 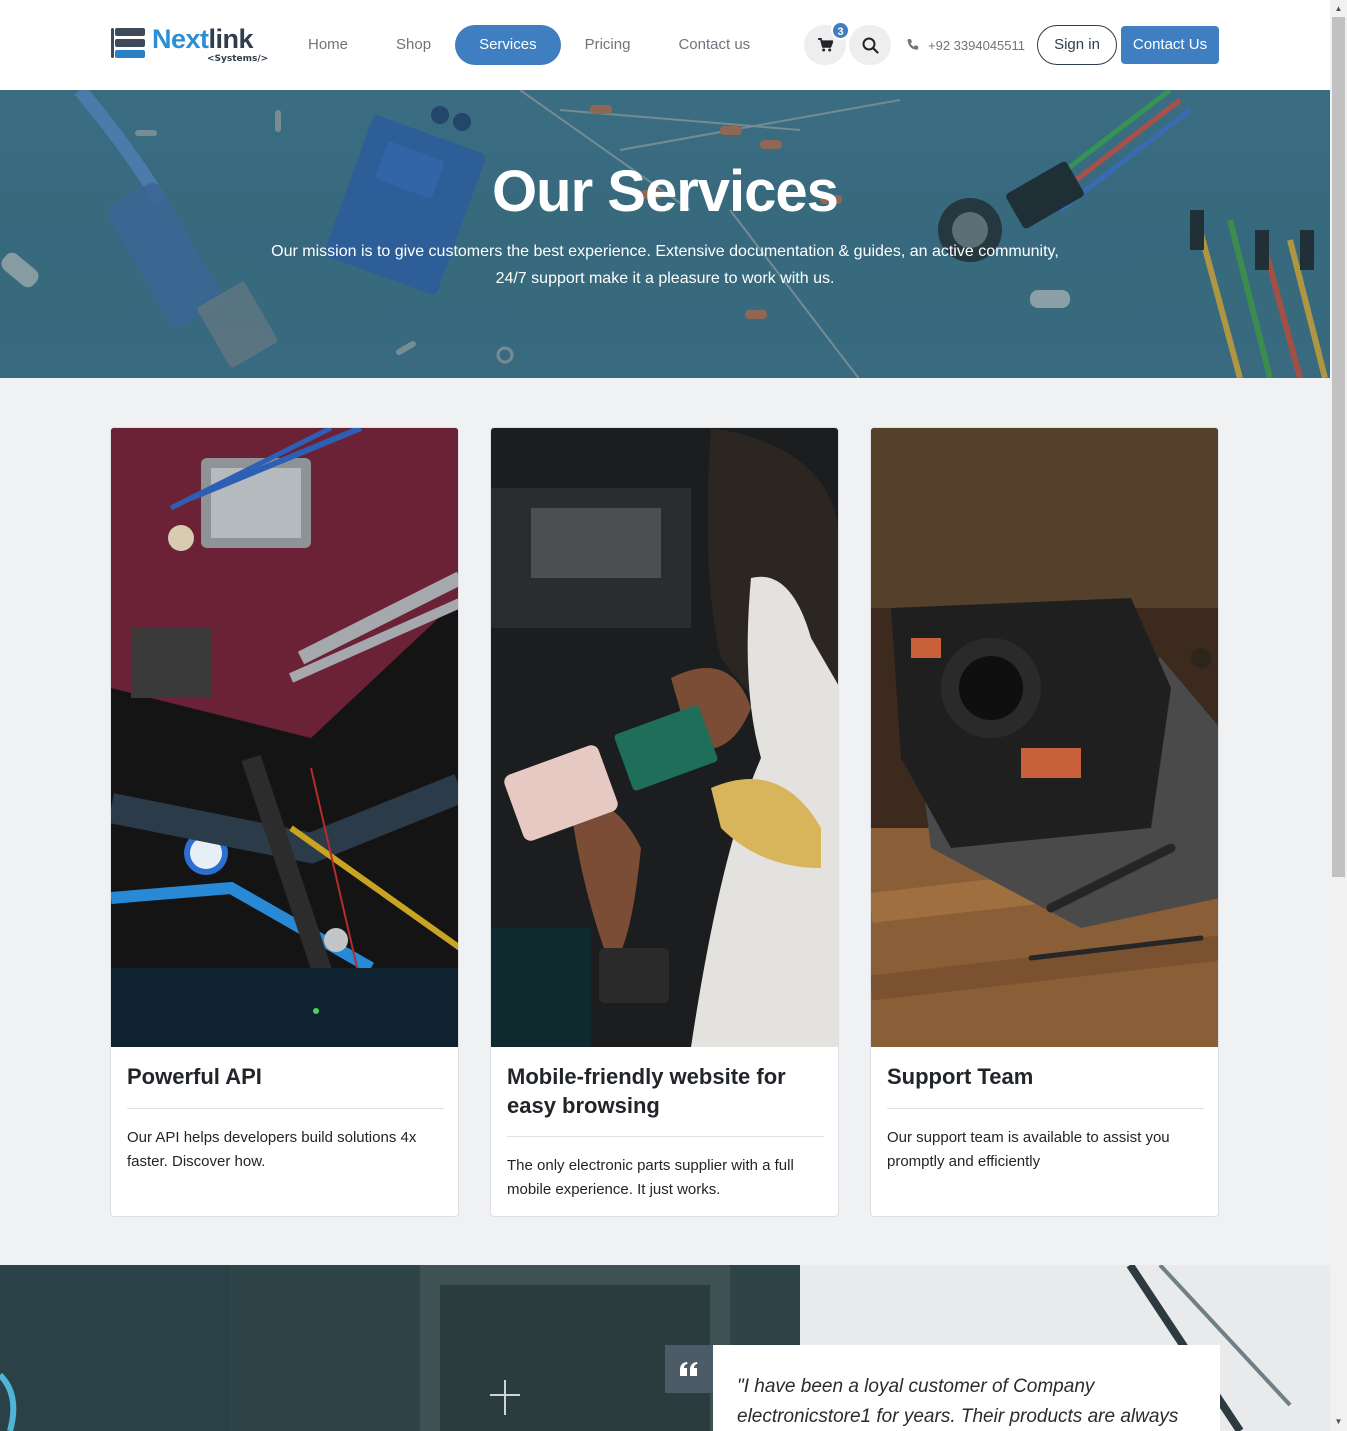 I want to click on camera-repair-image, so click(x=1044, y=737).